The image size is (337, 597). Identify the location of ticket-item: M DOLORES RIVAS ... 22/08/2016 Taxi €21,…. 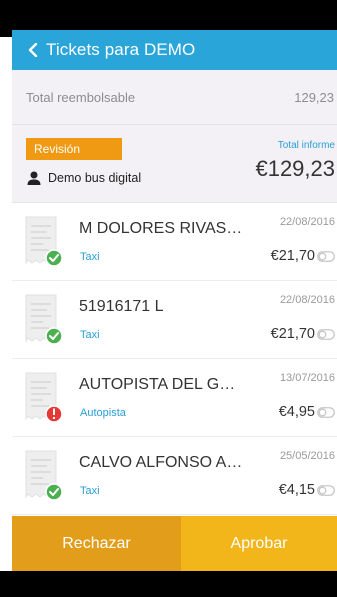
(174, 242).